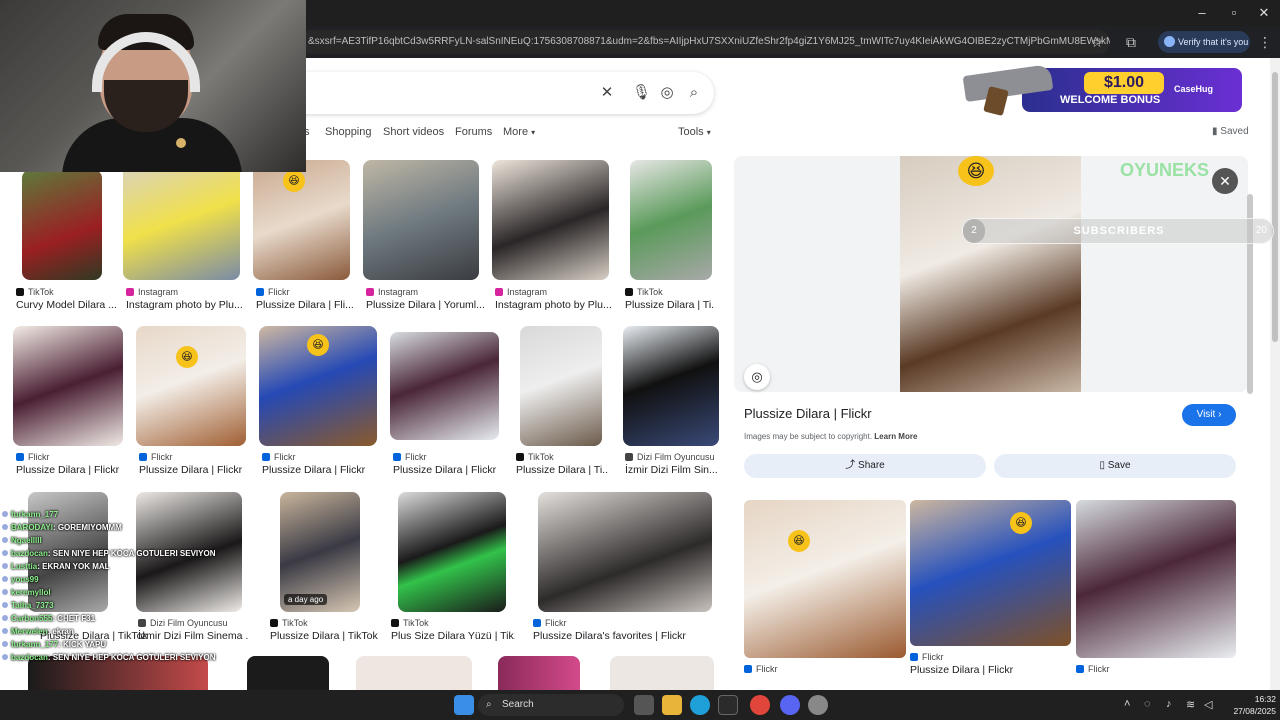 This screenshot has width=1280, height=720. I want to click on extensions-icon: ⧉, so click(1131, 42).